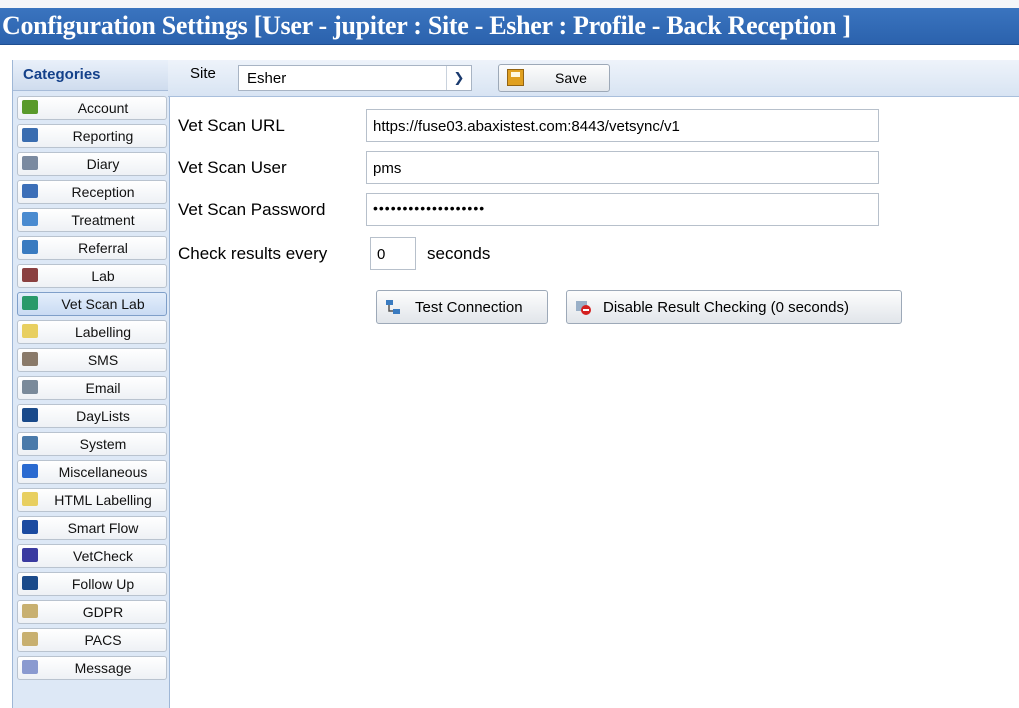 This screenshot has width=1019, height=708. What do you see at coordinates (231, 125) in the screenshot?
I see `vet-scan-url-label: Vet Scan URL` at bounding box center [231, 125].